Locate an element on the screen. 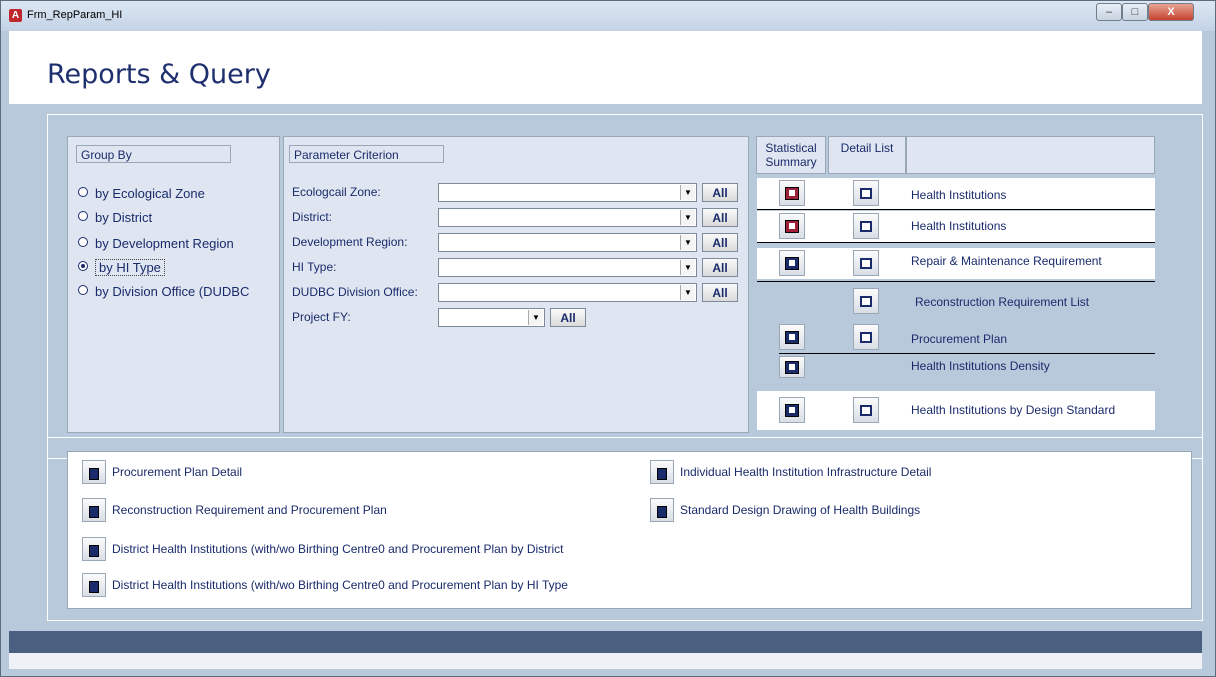 The width and height of the screenshot is (1216, 677). report-label: Health Institutions by Design Standard is located at coordinates (1013, 410).